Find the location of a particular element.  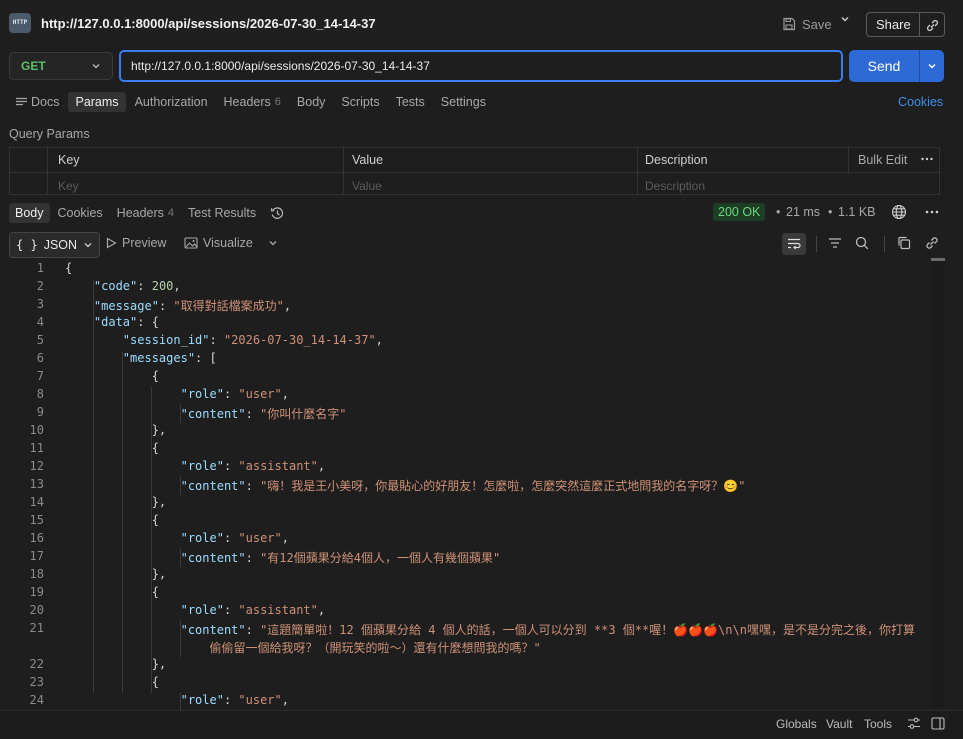

save-button: Save is located at coordinates (807, 24).